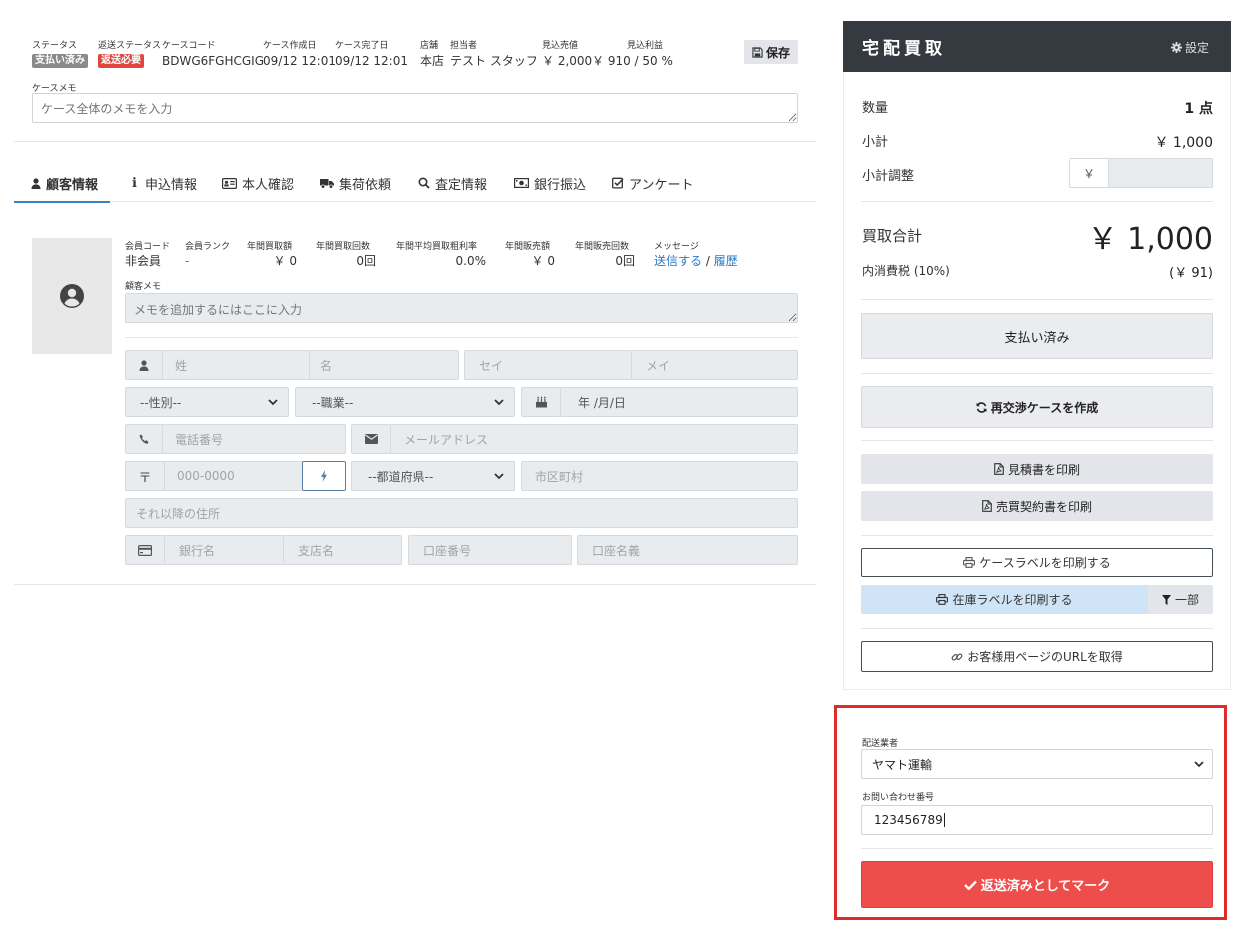  Describe the element at coordinates (1189, 47) in the screenshot. I see `settings-button: 設定` at that location.